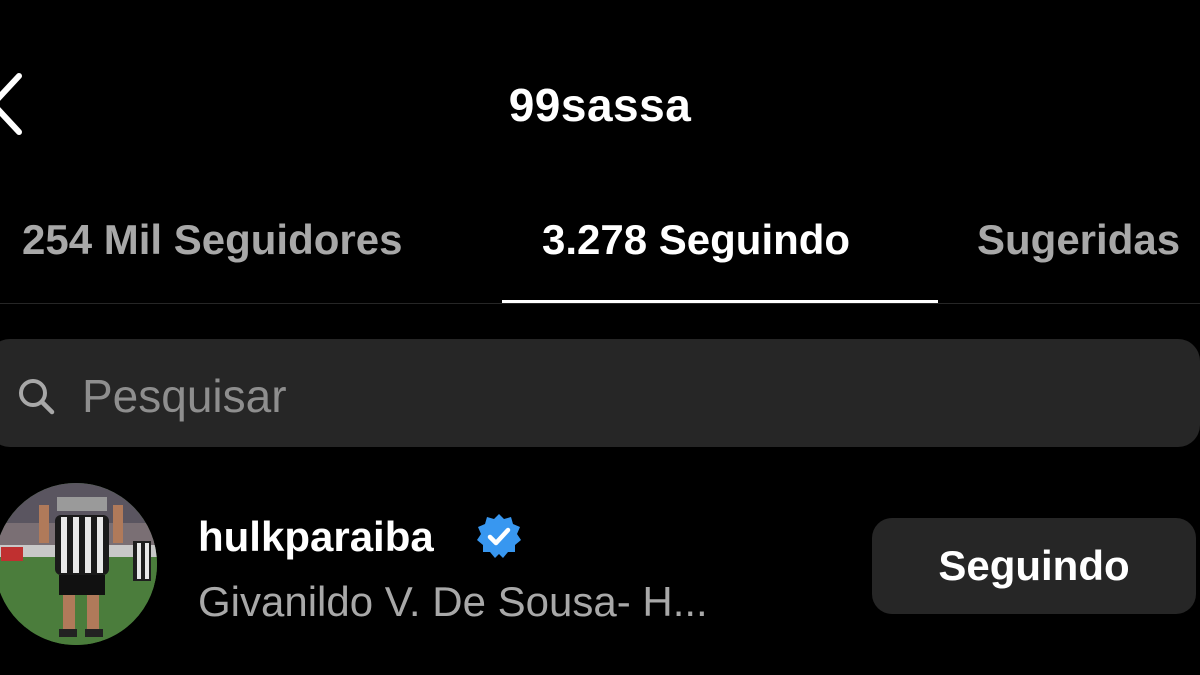  Describe the element at coordinates (1078, 240) in the screenshot. I see `tab-suggested: Sugeridas` at that location.